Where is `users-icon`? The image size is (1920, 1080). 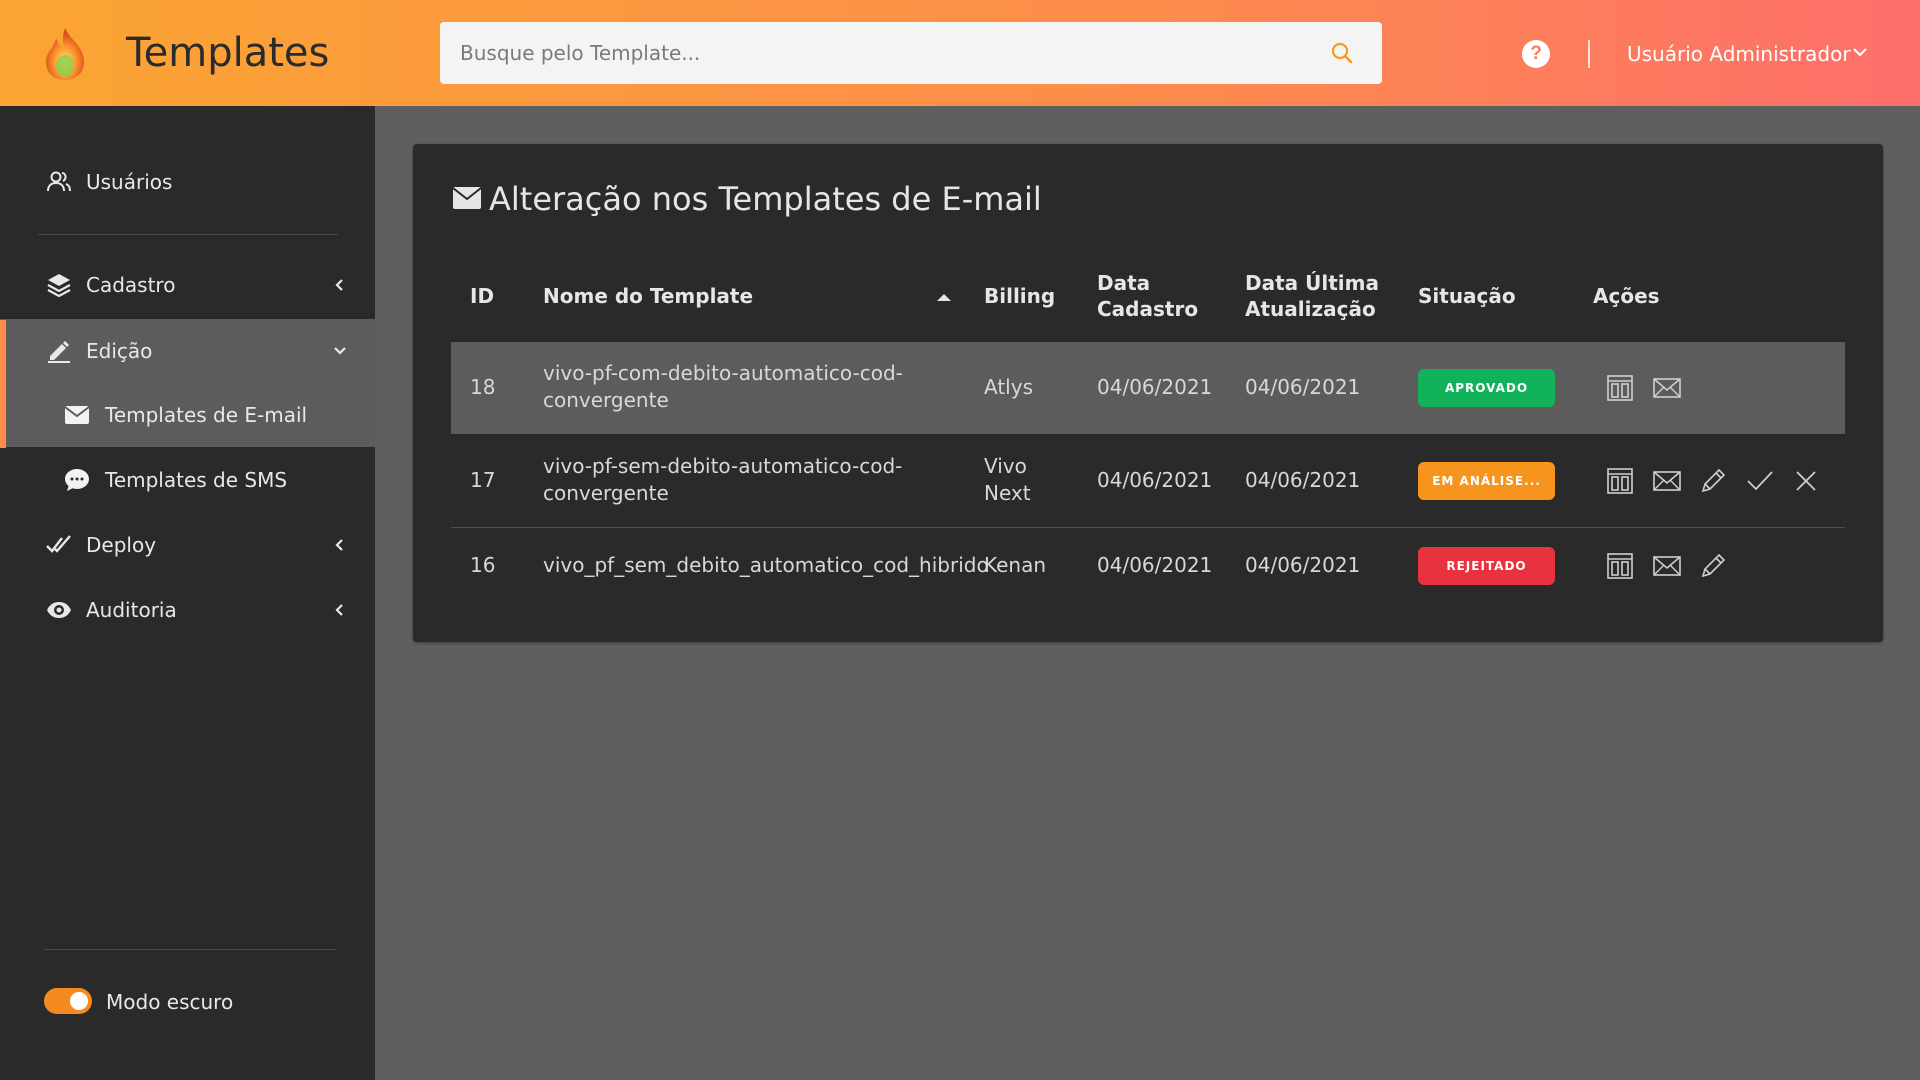
users-icon is located at coordinates (59, 181).